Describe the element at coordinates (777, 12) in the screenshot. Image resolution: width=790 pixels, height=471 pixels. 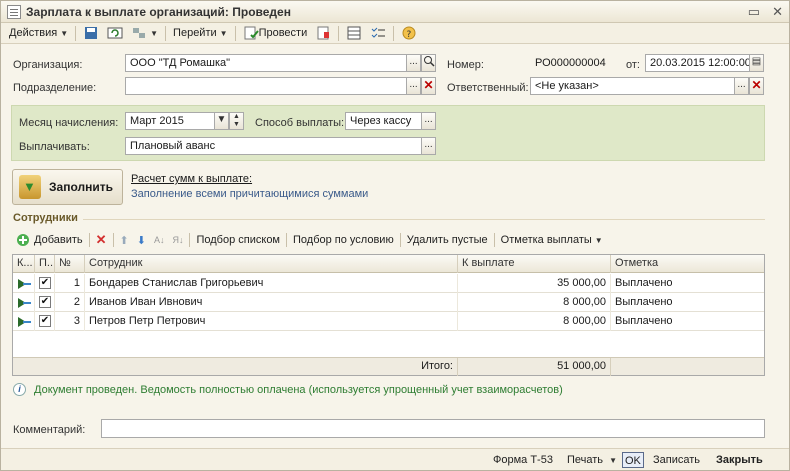
I see `close-icon: ✕` at that location.